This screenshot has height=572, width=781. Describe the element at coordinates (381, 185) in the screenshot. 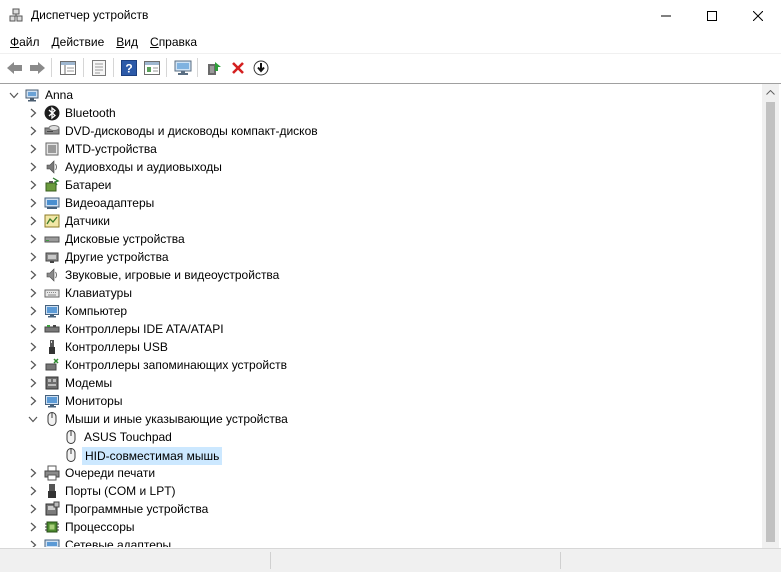

I see `tree-category: Батареи` at that location.